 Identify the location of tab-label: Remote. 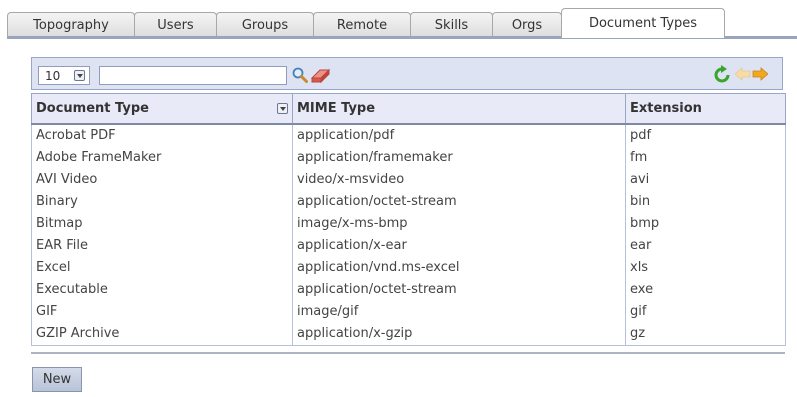
(362, 25).